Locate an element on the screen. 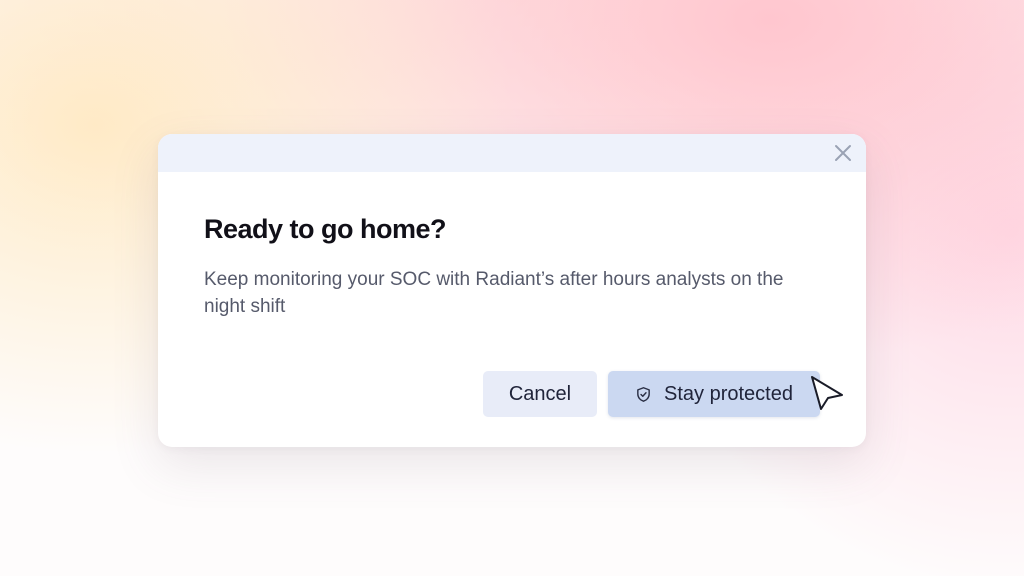 The image size is (1024, 576). shield-check-icon is located at coordinates (643, 394).